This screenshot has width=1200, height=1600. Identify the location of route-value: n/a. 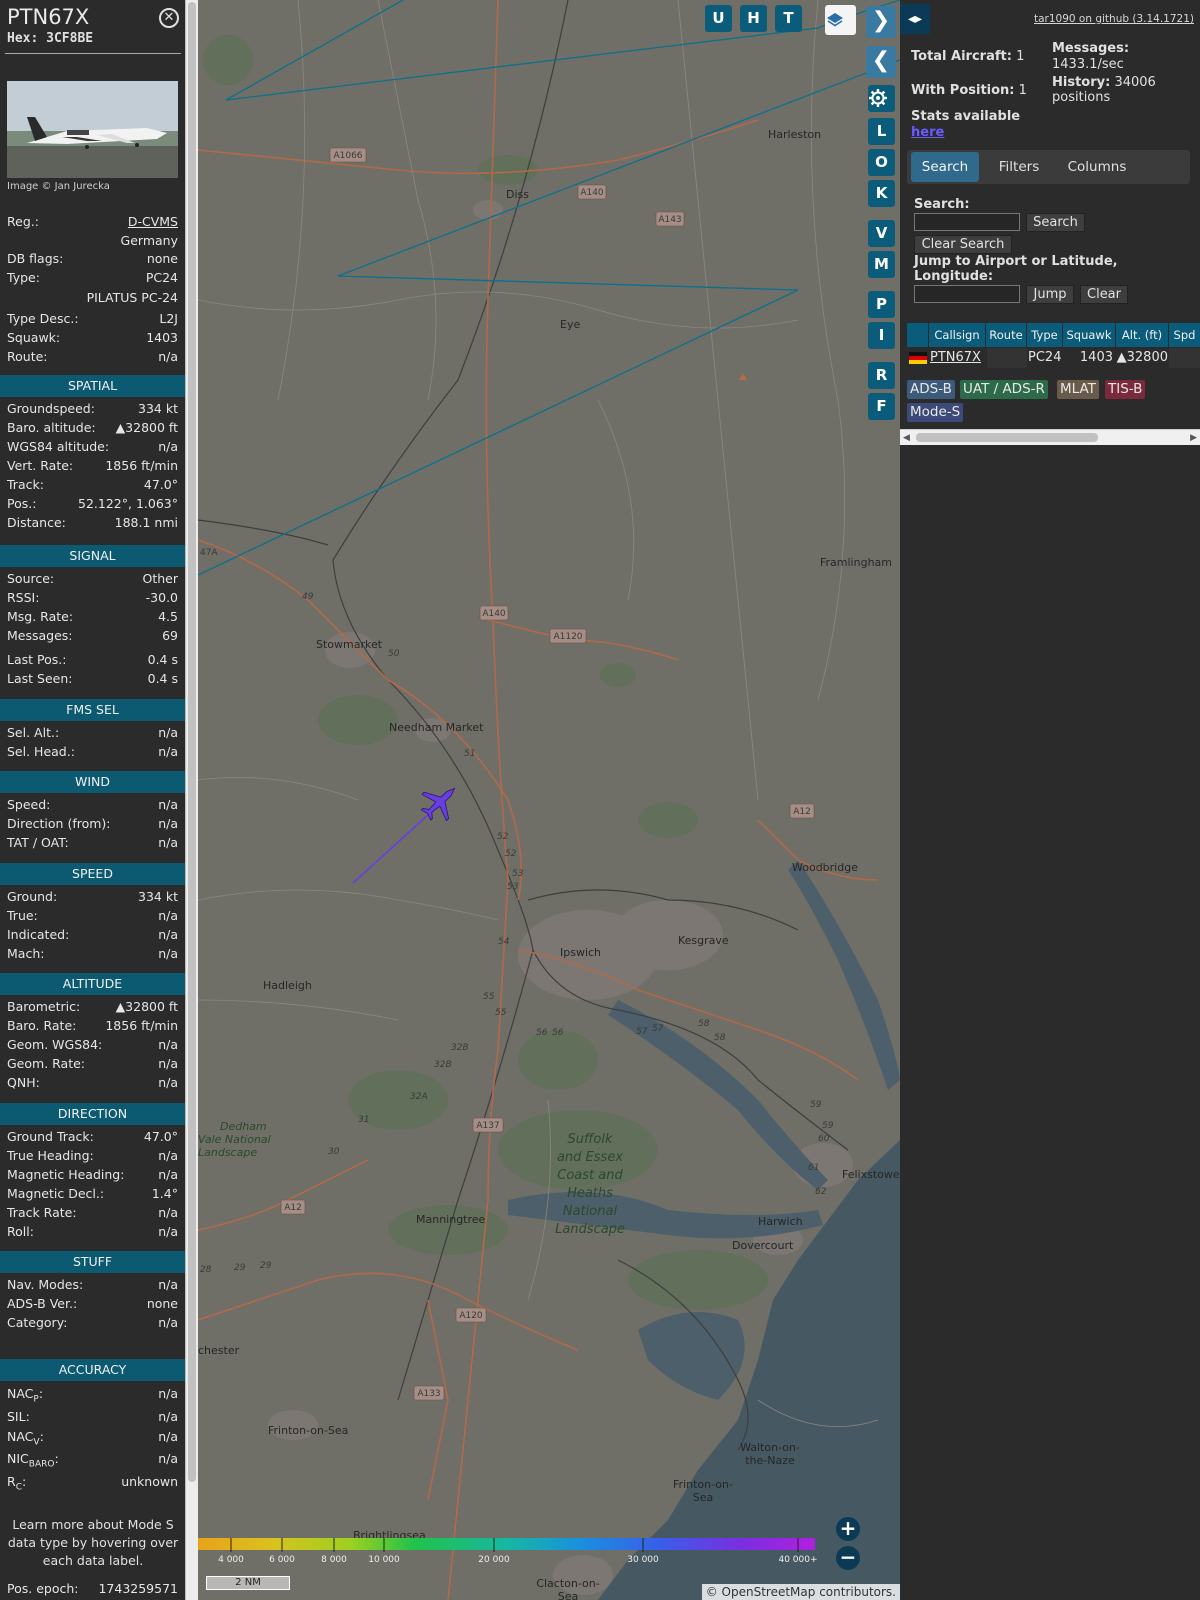
(168, 356).